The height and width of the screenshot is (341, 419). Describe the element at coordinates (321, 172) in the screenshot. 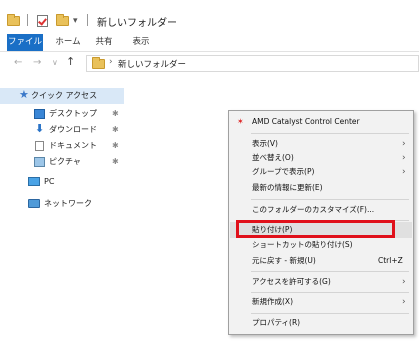

I see `menu-item-group-by: グループで表示(P) ›` at that location.